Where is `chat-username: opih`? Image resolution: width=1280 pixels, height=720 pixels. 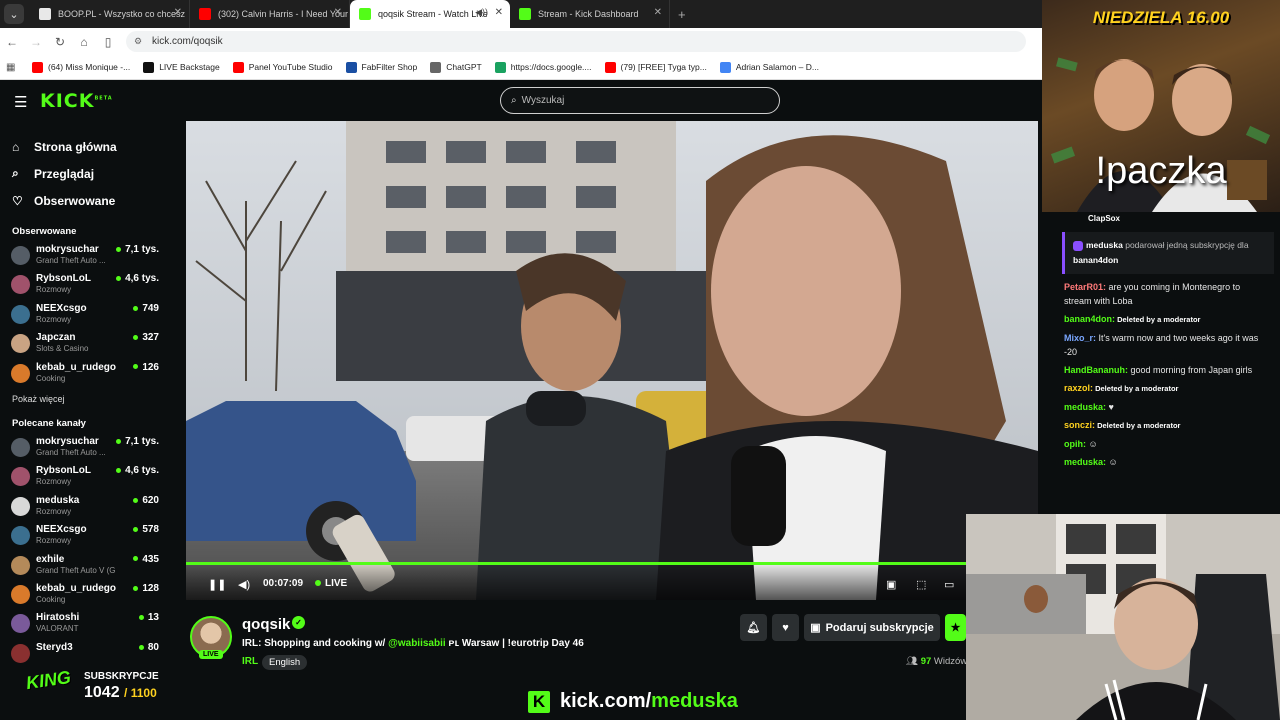
chat-username: opih is located at coordinates (1073, 444).